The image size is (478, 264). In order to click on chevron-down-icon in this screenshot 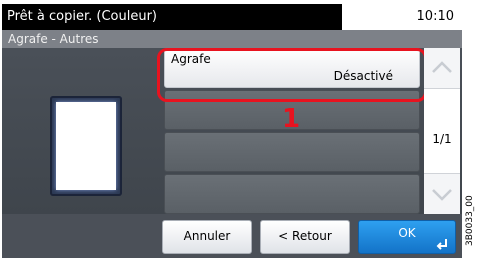, I will do `click(442, 195)`.